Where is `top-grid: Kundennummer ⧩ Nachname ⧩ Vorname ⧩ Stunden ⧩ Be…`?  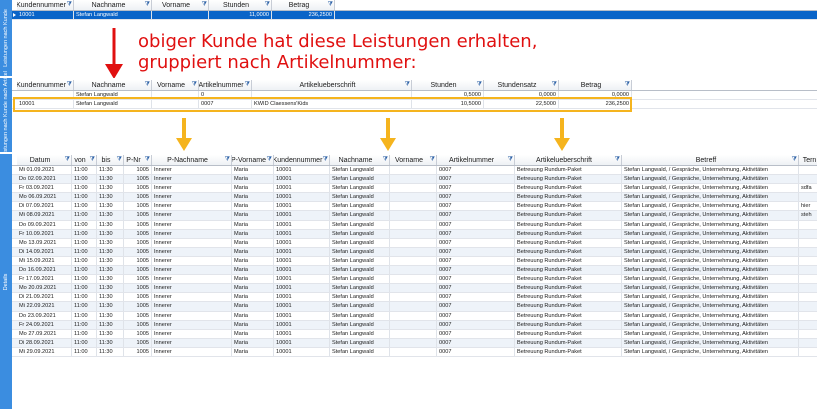
top-grid: Kundennummer ⧩ Nachname ⧩ Vorname ⧩ Stunden ⧩ Be… is located at coordinates (414, 12).